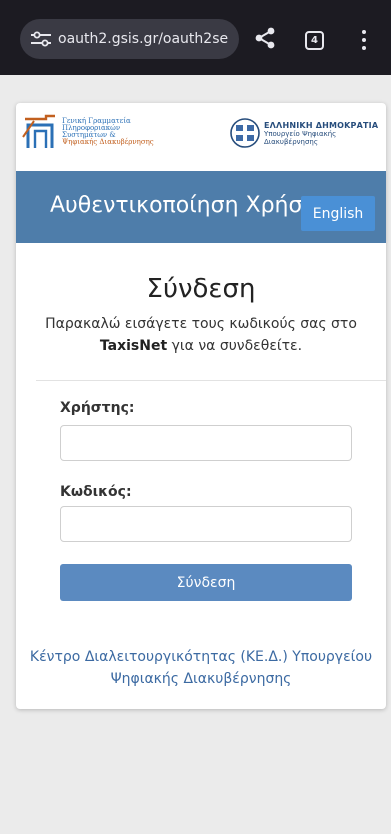  I want to click on login-submit-button: Σύνδεση, so click(206, 582).